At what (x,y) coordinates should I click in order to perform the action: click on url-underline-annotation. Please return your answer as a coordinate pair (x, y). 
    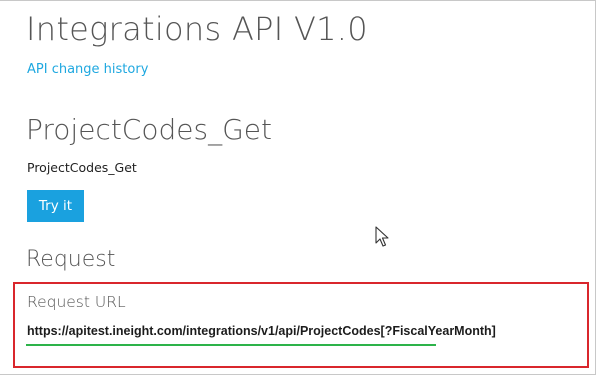
    Looking at the image, I should click on (231, 345).